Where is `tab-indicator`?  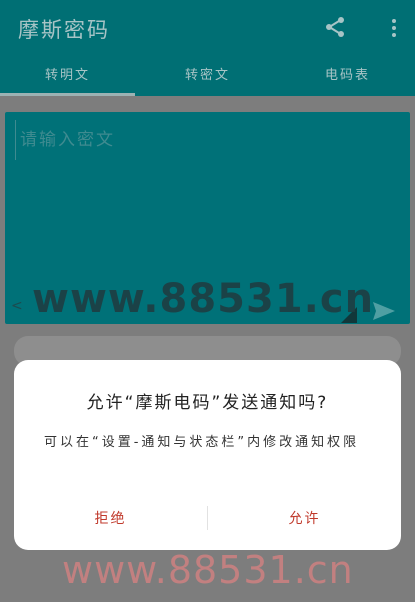 tab-indicator is located at coordinates (67, 94).